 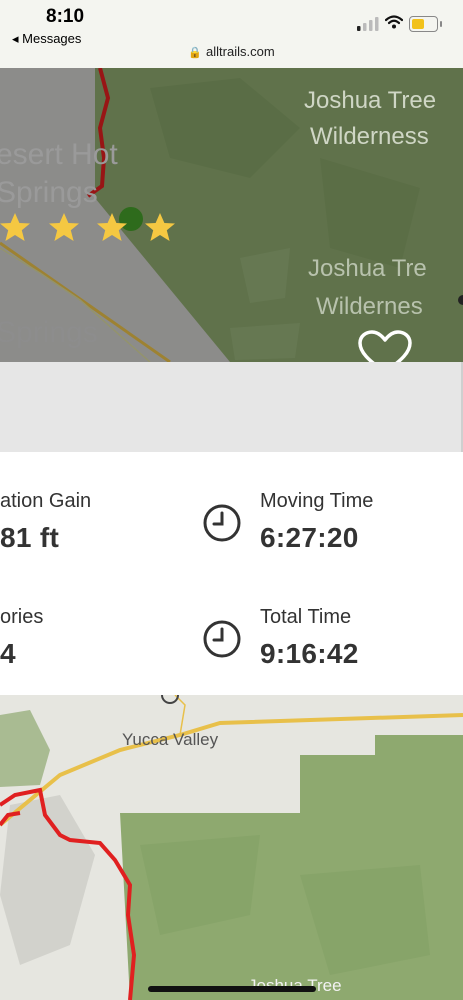 What do you see at coordinates (368, 24) in the screenshot?
I see `cellular-signal-icon` at bounding box center [368, 24].